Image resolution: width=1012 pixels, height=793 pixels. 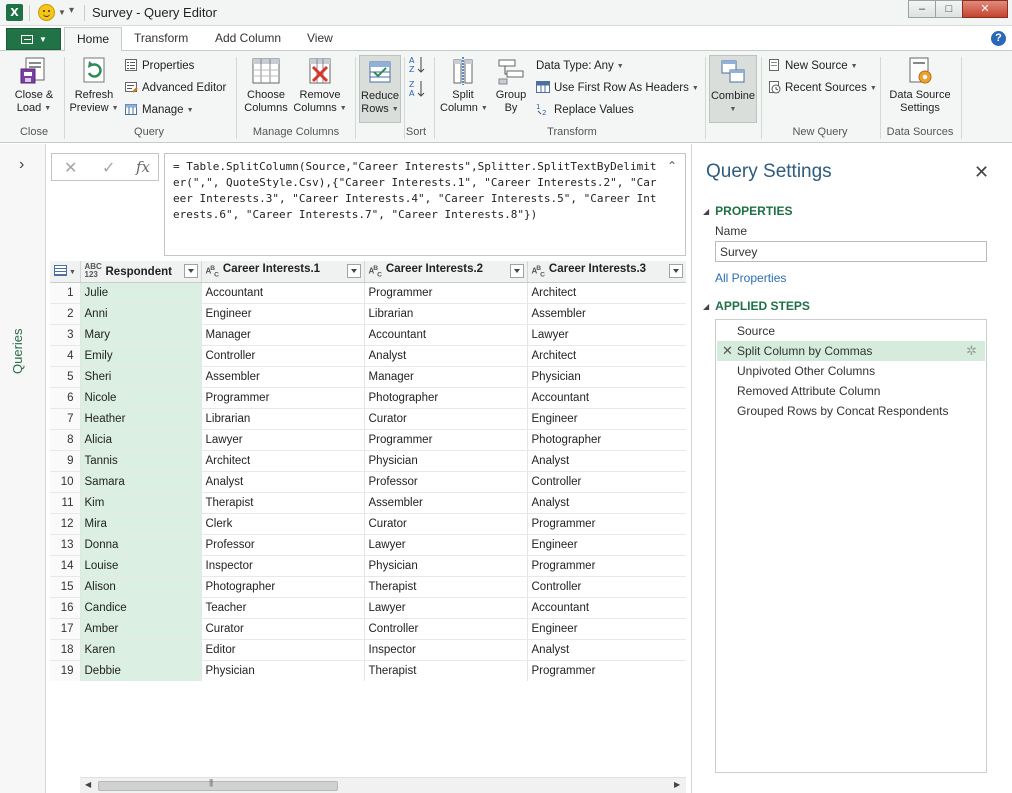 I want to click on table-row: 11 Kim Therapist Assembler Analyst, so click(x=368, y=503).